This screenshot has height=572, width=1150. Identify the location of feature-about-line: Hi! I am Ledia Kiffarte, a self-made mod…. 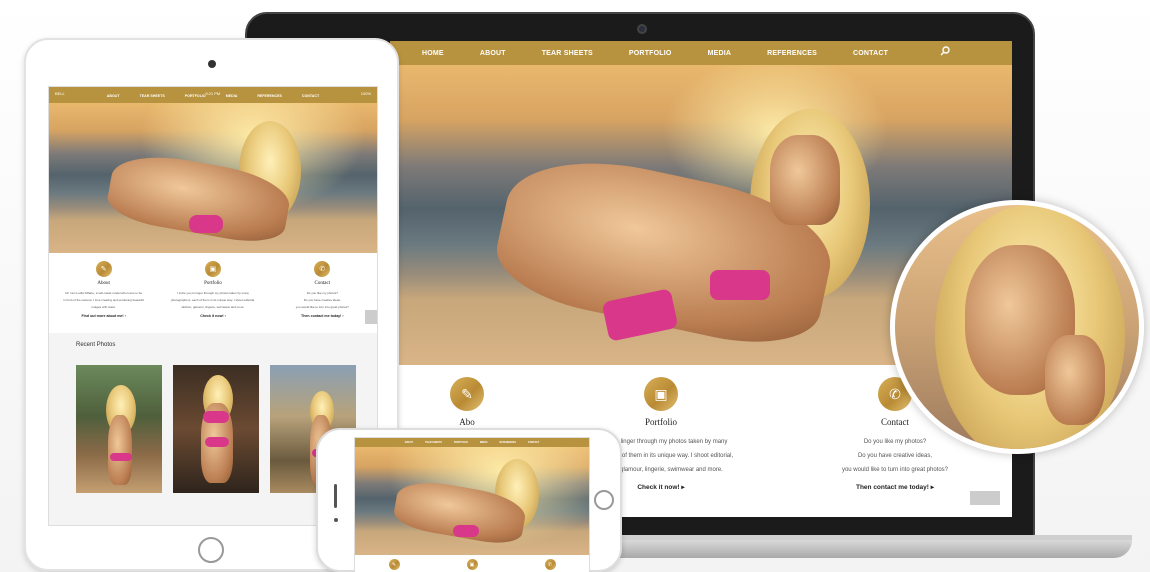
(104, 293).